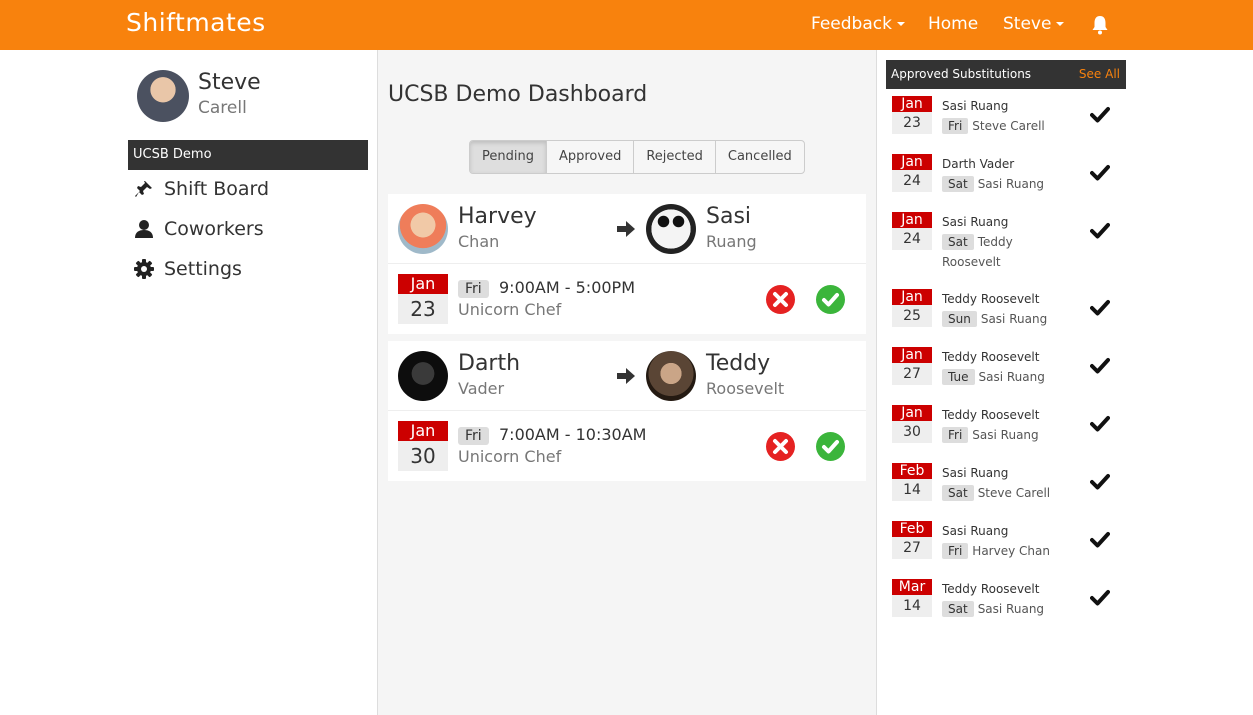 The image size is (1253, 715). I want to click on tab-rejected: Rejected, so click(675, 157).